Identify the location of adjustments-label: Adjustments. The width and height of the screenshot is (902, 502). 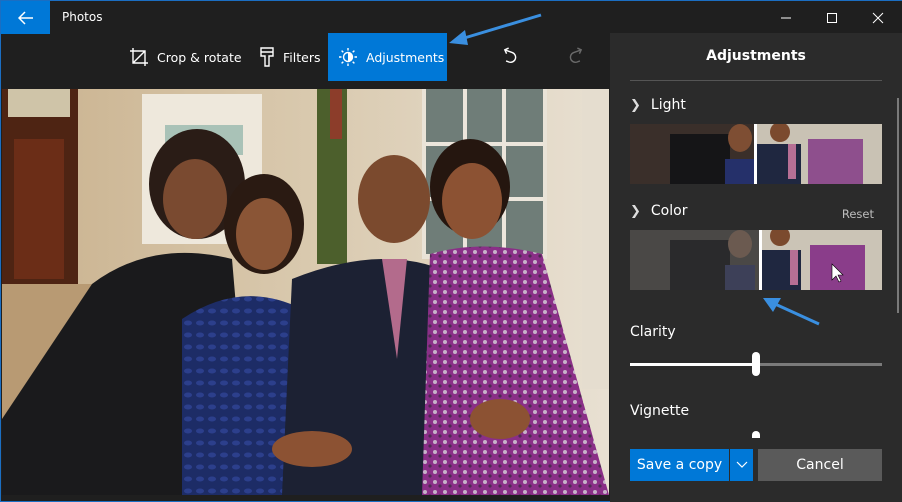
(405, 57).